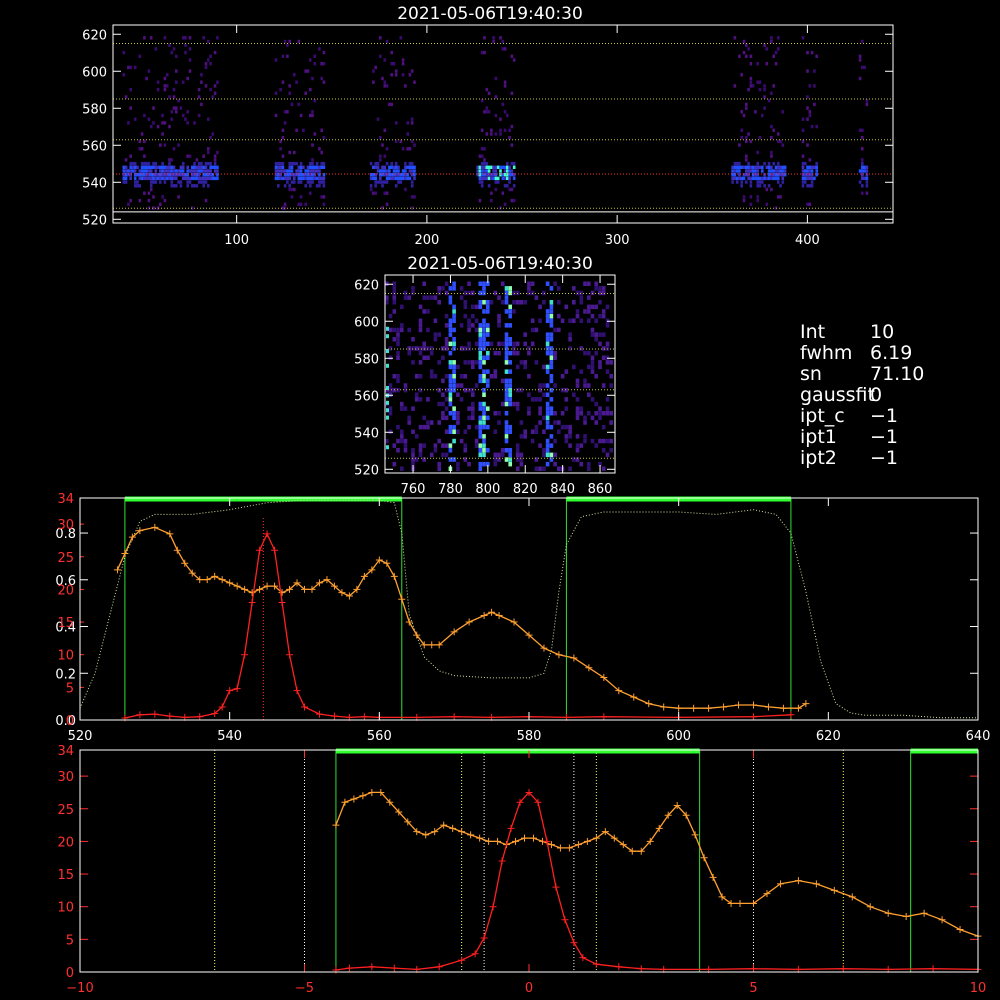  Describe the element at coordinates (500, 264) in the screenshot. I see `panel-title-zoom: 2021-05-06T19:40:30` at that location.